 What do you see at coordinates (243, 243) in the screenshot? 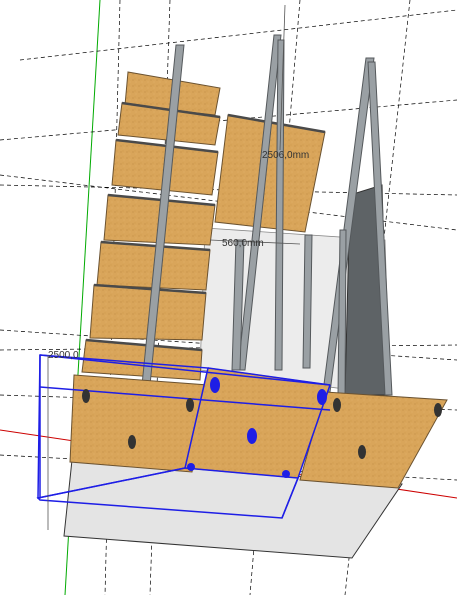
I see `width-dimension-label: 560,0mm` at bounding box center [243, 243].